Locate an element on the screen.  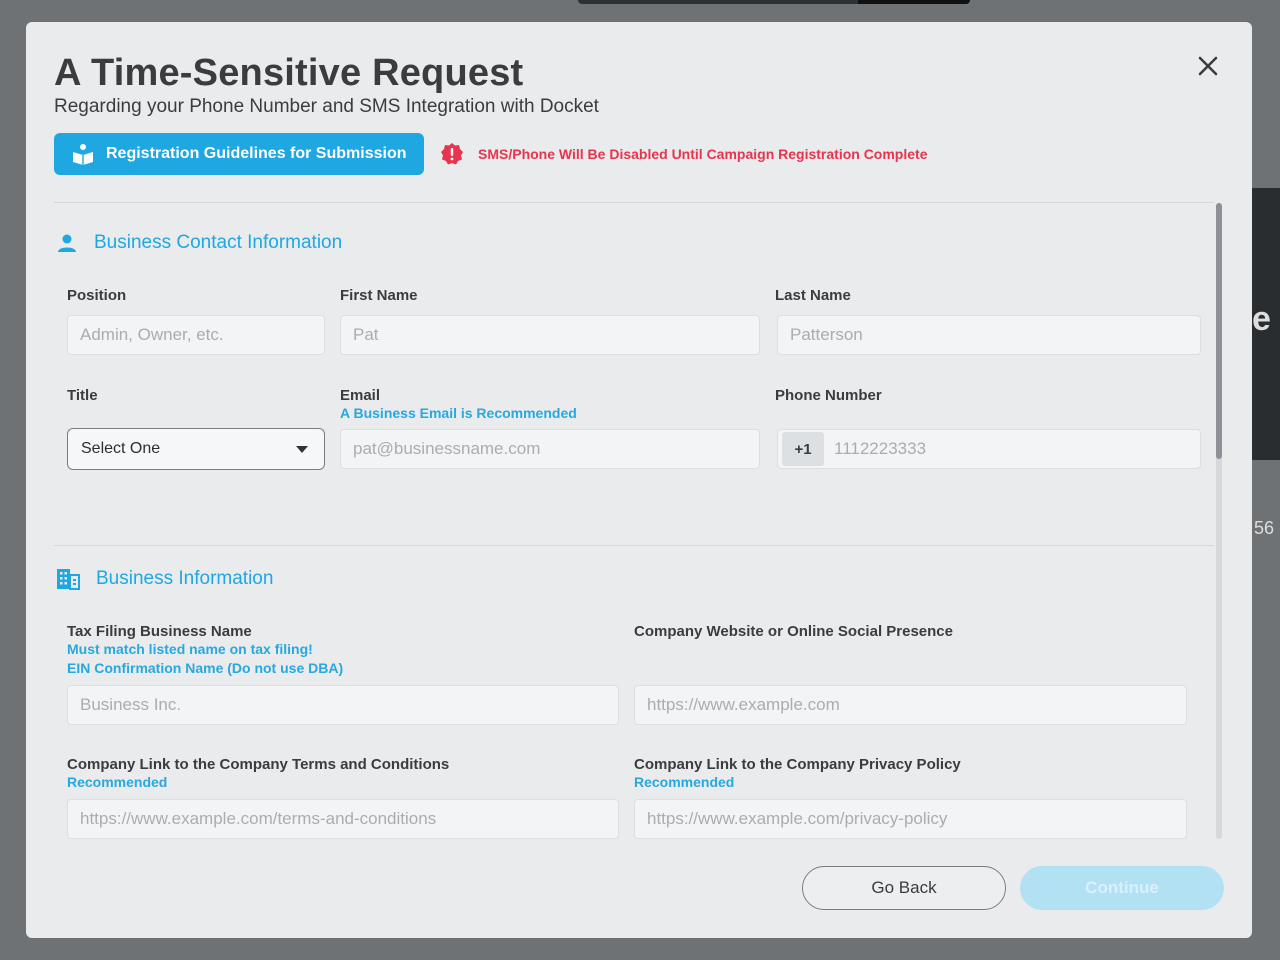
tax-name-hint-2: EIN Confirmation Name (Do not use DBA) is located at coordinates (205, 668).